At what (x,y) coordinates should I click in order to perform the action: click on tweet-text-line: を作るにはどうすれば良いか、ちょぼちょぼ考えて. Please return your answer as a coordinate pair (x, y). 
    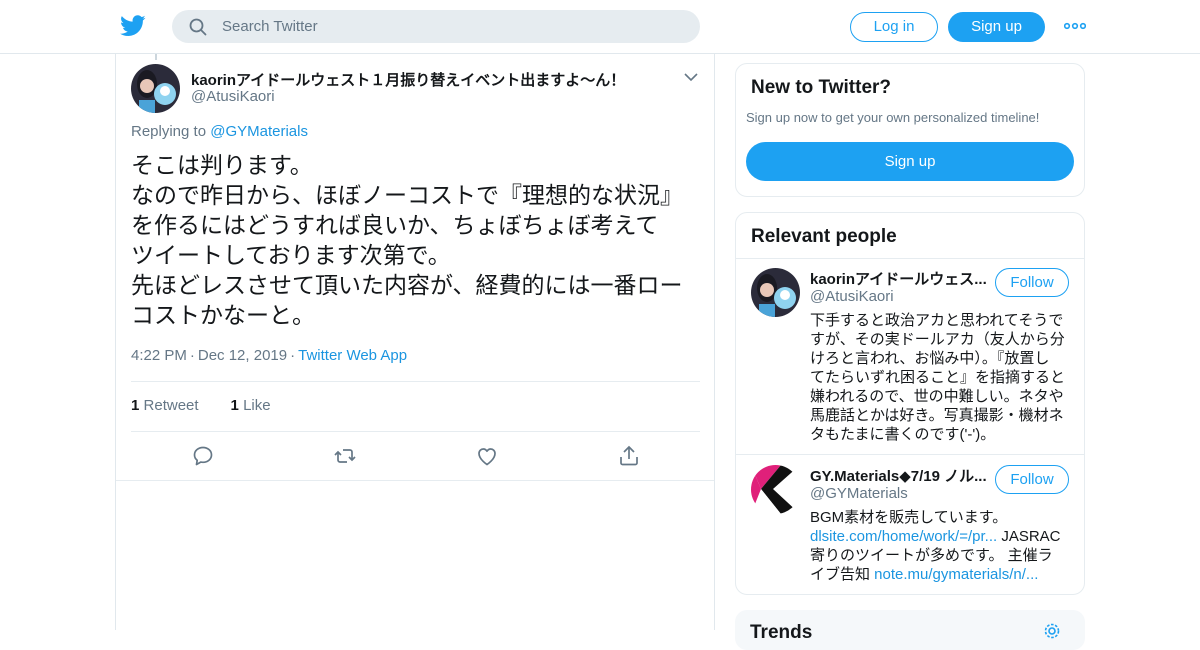
    Looking at the image, I should click on (395, 225).